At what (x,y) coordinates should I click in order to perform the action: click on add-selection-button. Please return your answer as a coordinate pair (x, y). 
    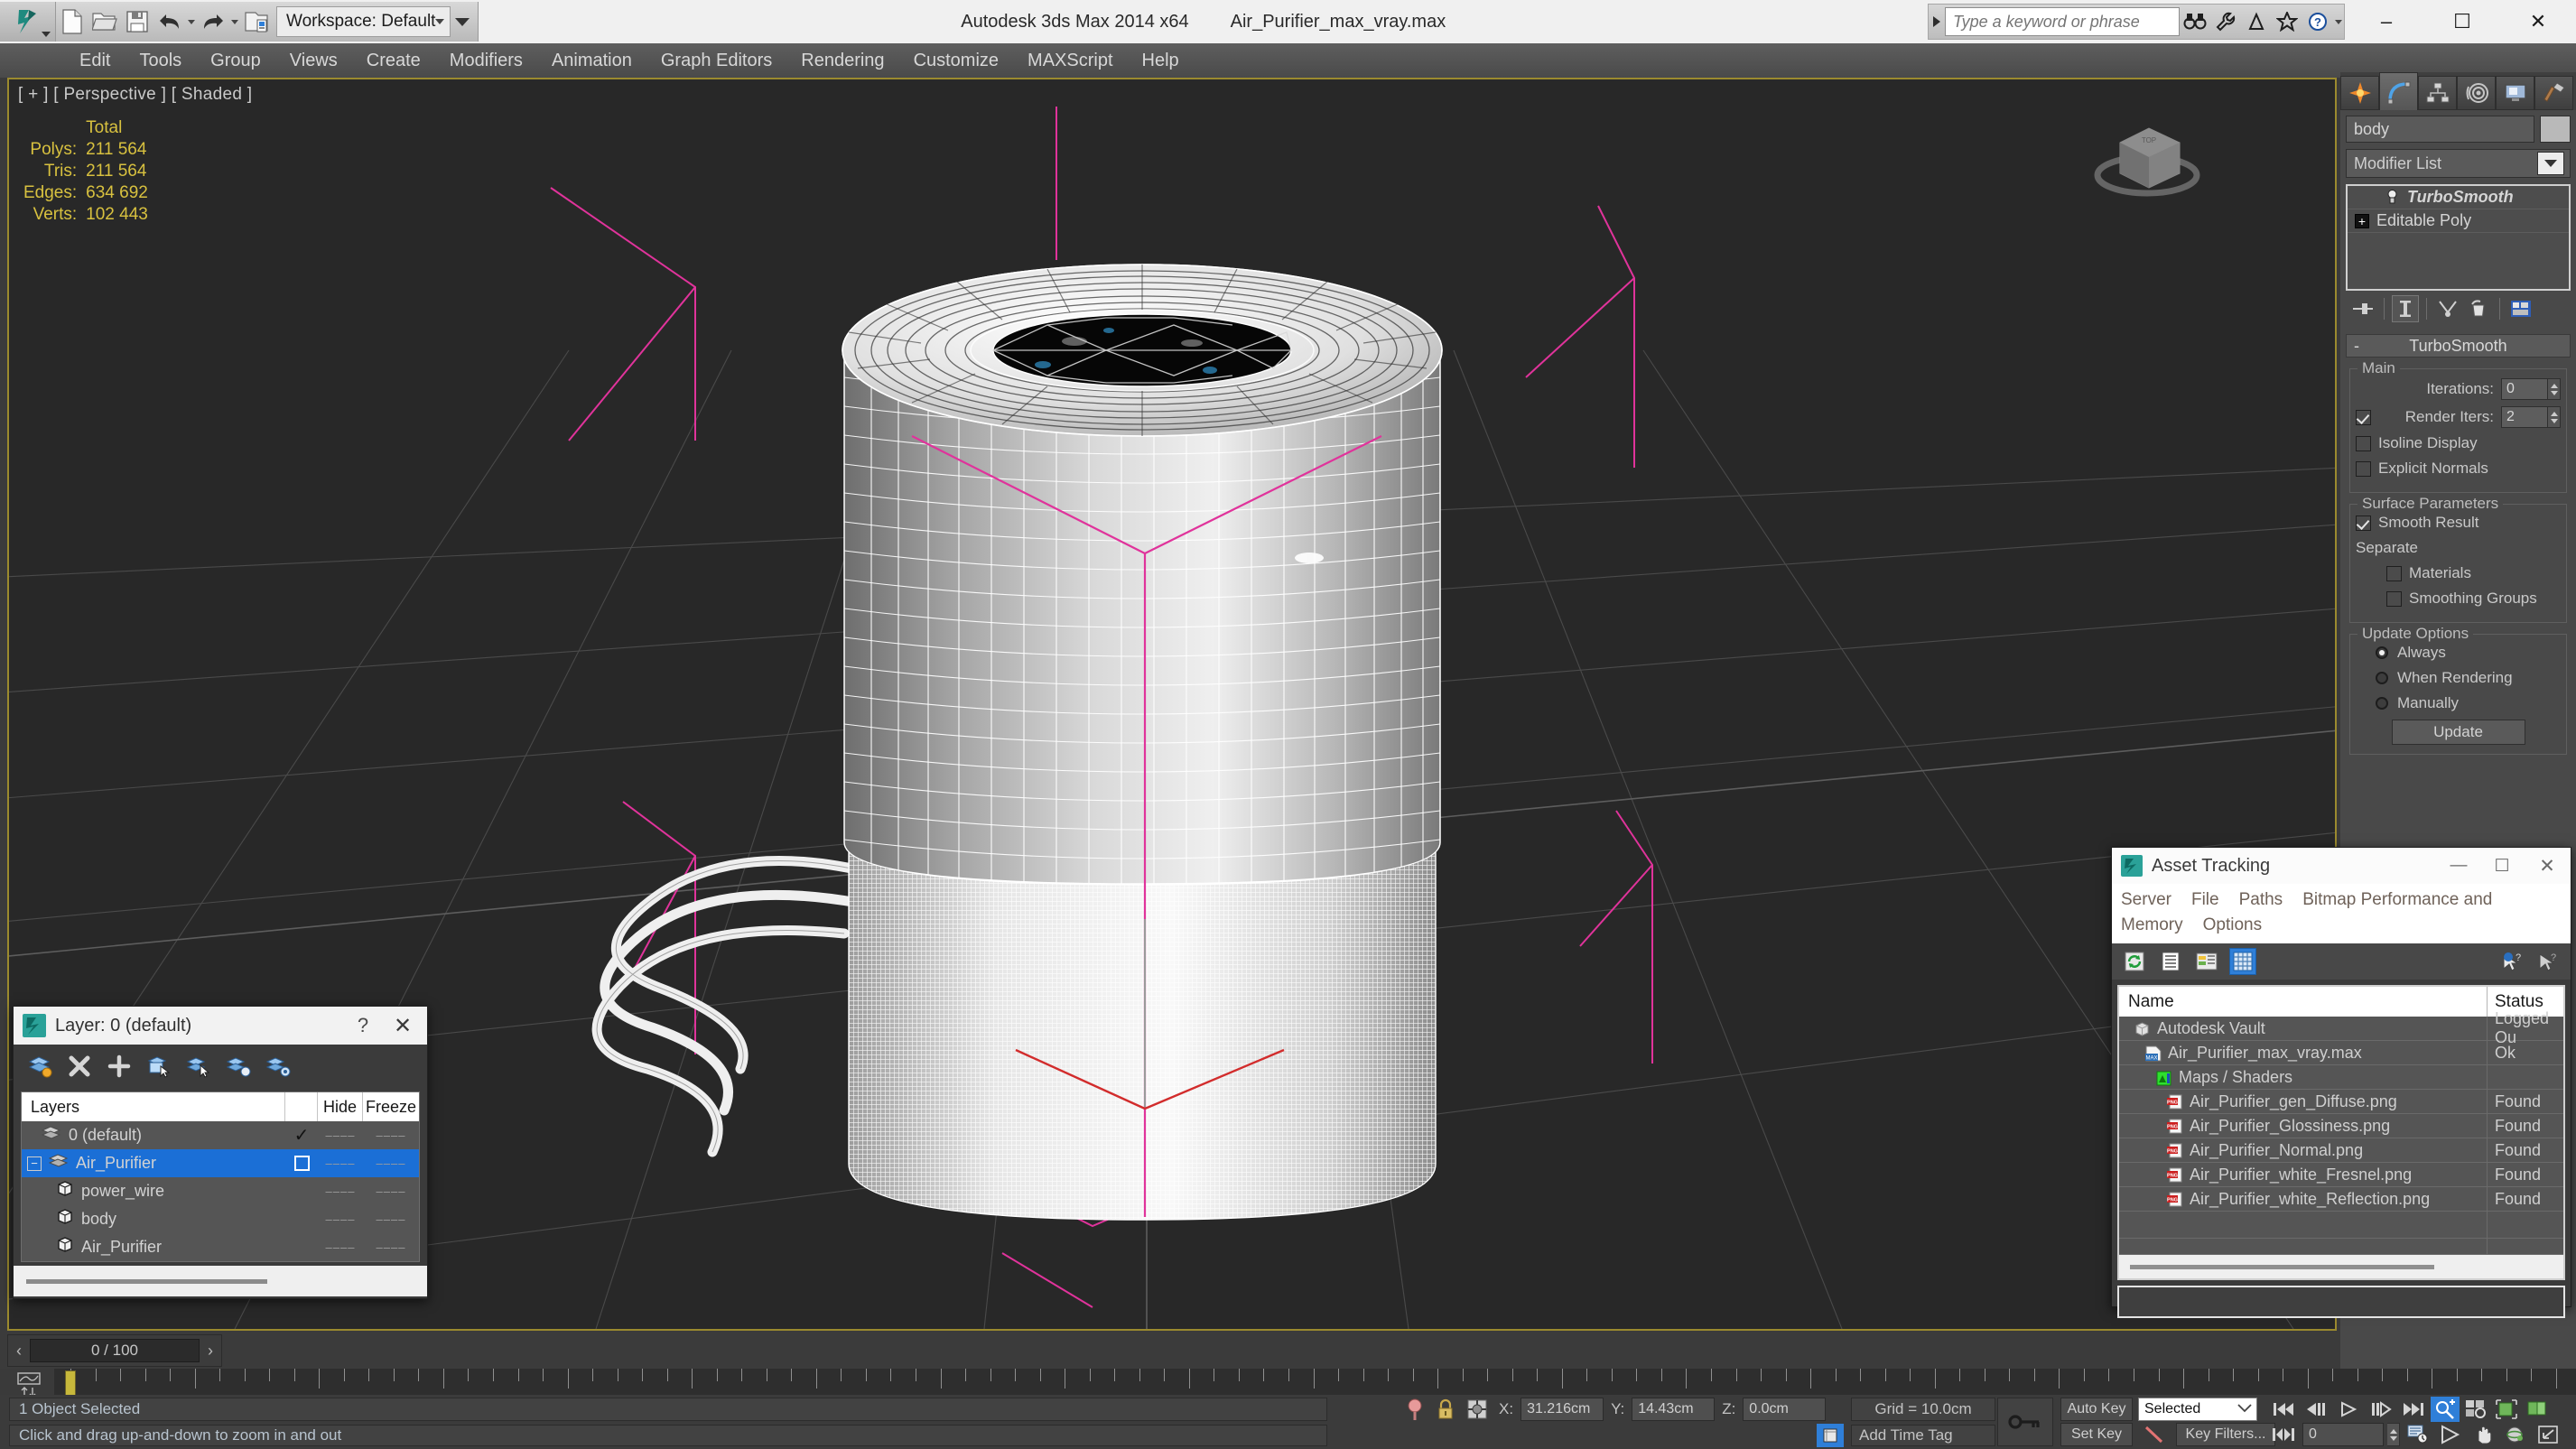
    Looking at the image, I should click on (119, 1066).